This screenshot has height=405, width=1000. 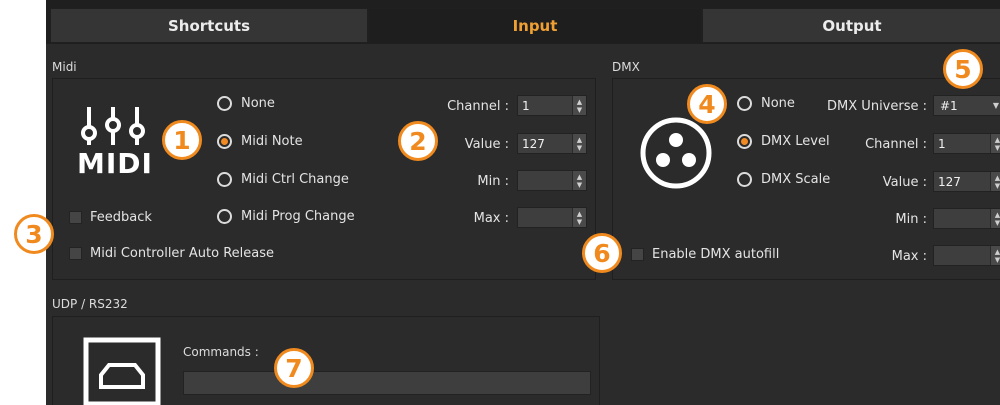 I want to click on commands-label: Commands :, so click(x=221, y=352).